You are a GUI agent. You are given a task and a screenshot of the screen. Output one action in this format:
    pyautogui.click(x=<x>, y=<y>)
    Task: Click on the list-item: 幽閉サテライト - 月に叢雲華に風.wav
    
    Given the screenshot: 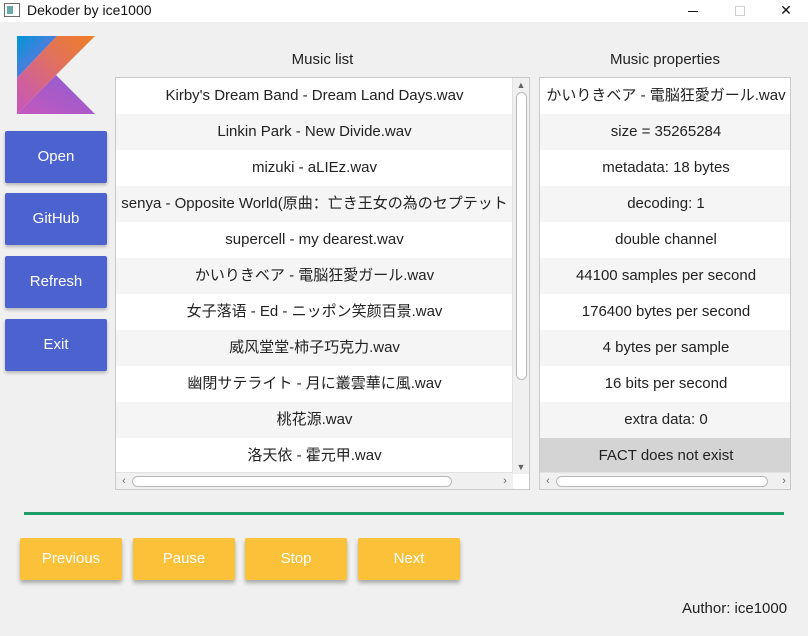 What is the action you would take?
    pyautogui.click(x=314, y=384)
    